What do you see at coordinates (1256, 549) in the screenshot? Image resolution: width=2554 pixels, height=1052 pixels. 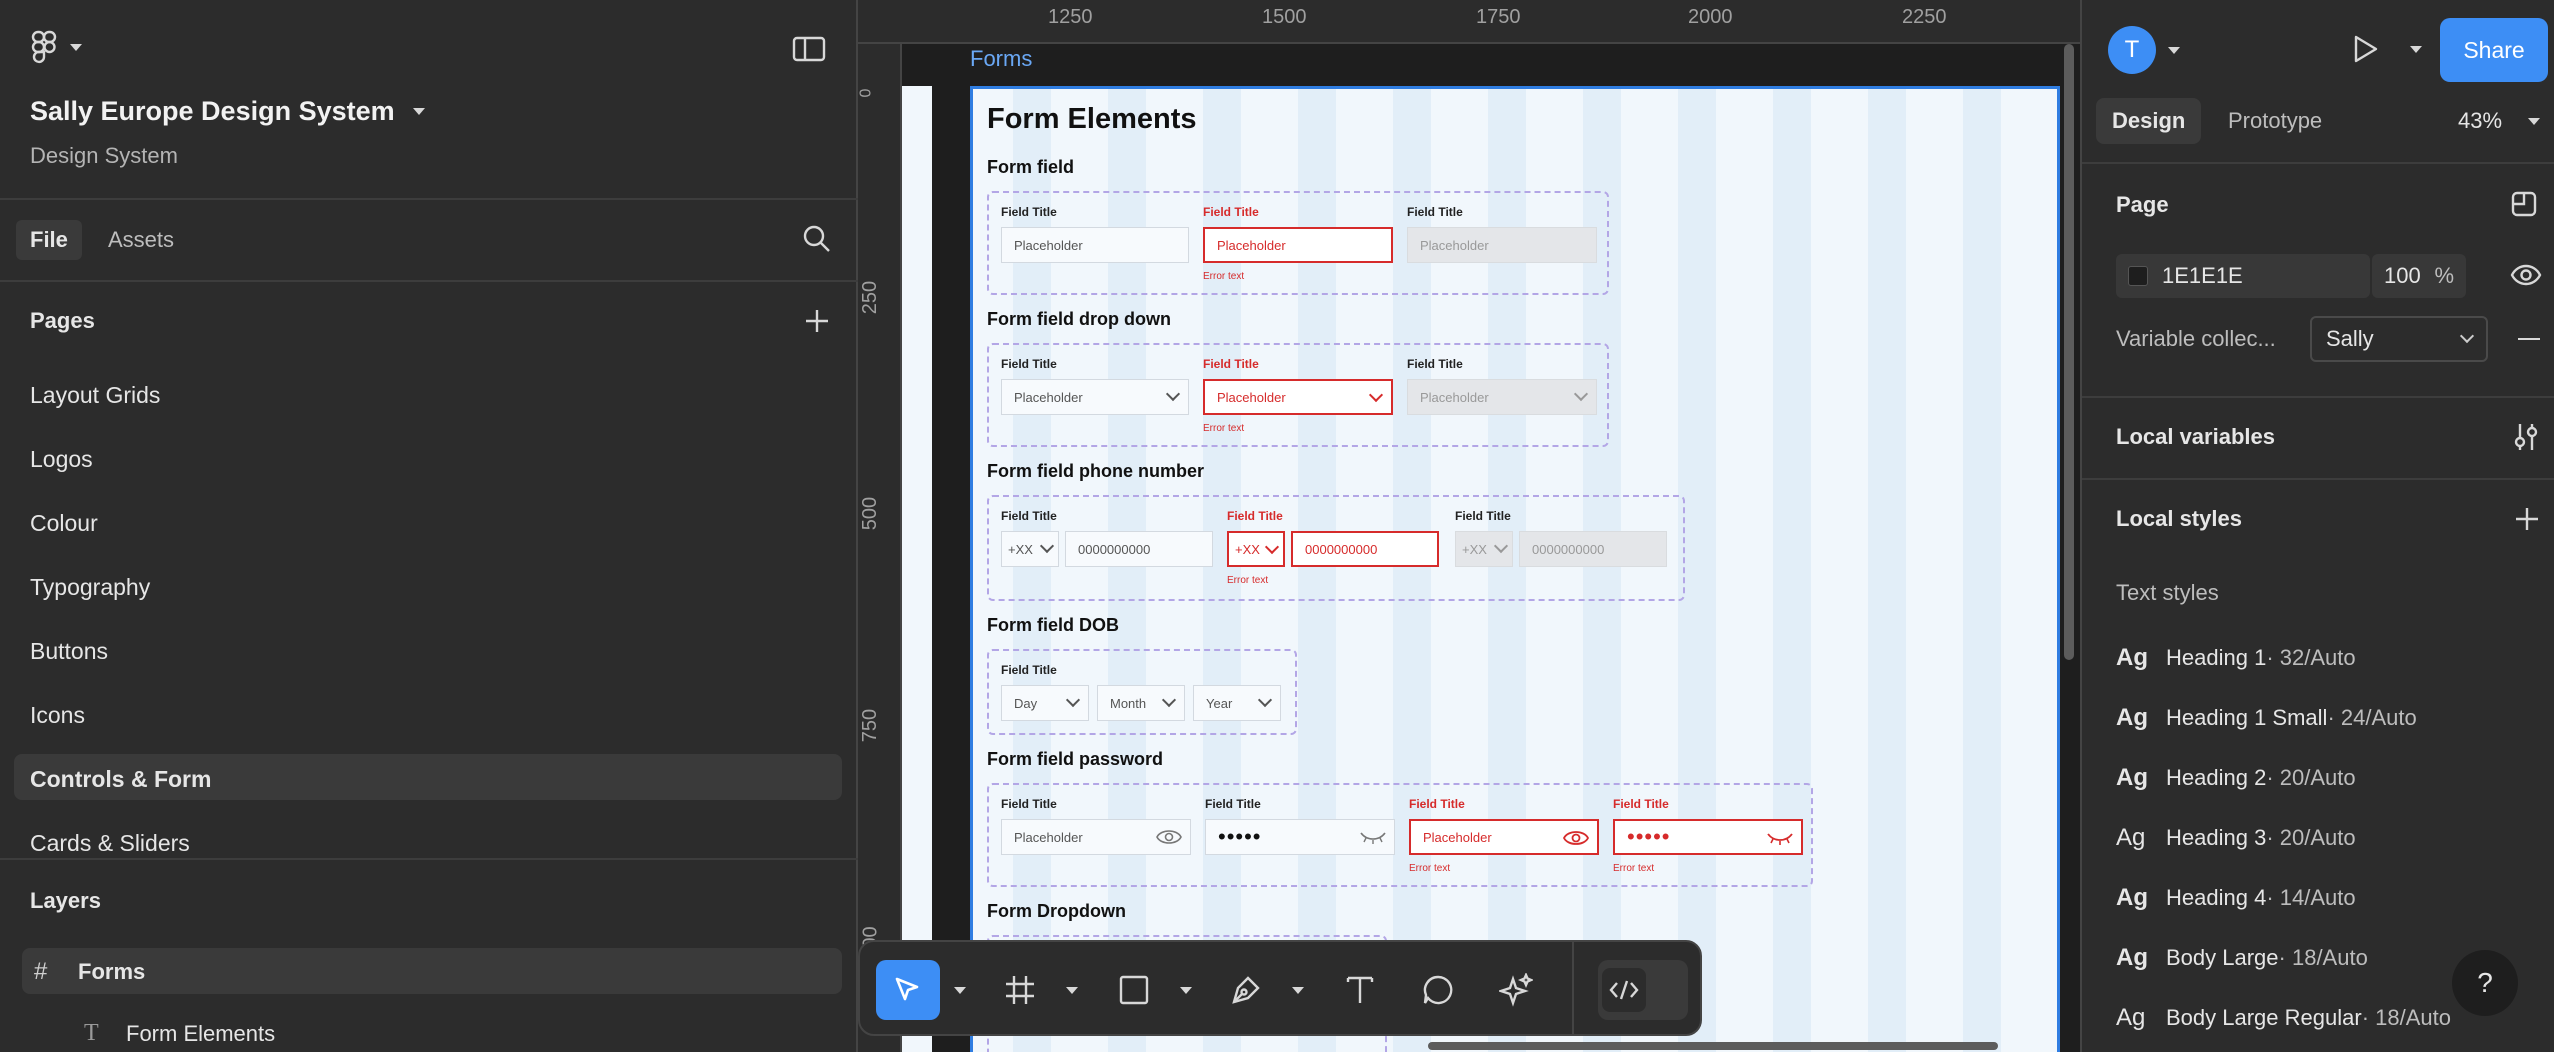 I see `country-code-select-error: +XX` at bounding box center [1256, 549].